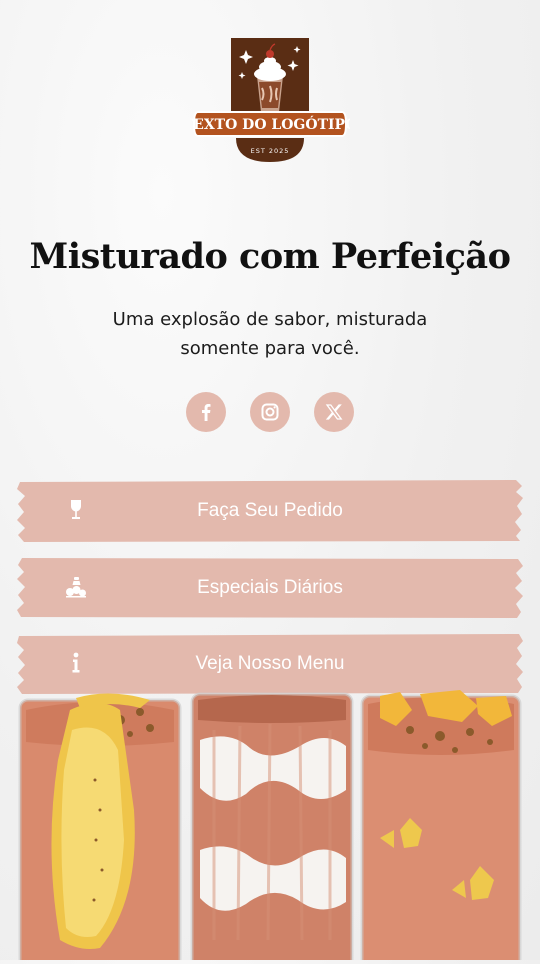 The image size is (540, 964). I want to click on facebook-icon, so click(206, 412).